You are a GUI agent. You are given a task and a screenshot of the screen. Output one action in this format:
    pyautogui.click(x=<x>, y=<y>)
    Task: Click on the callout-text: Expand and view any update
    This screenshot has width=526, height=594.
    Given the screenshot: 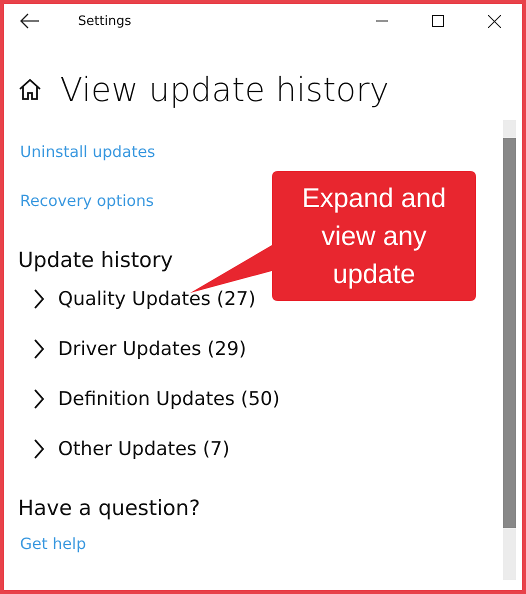 What is the action you would take?
    pyautogui.click(x=374, y=236)
    